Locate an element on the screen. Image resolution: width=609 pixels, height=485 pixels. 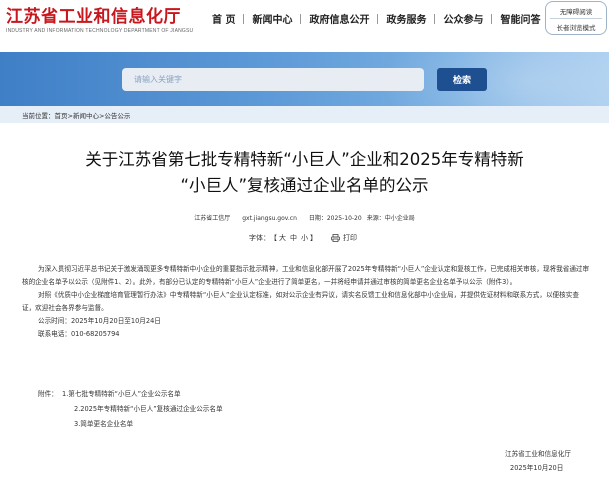
printer-icon is located at coordinates (335, 238).